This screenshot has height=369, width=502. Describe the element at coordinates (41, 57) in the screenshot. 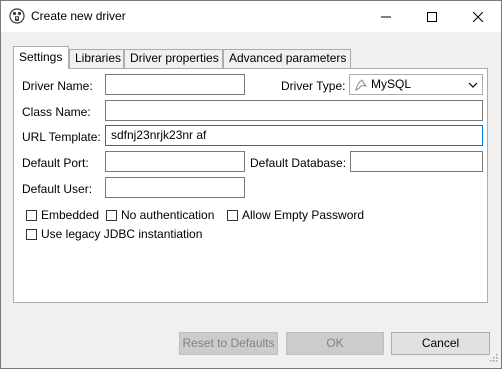

I see `tab-settings: Settings` at that location.